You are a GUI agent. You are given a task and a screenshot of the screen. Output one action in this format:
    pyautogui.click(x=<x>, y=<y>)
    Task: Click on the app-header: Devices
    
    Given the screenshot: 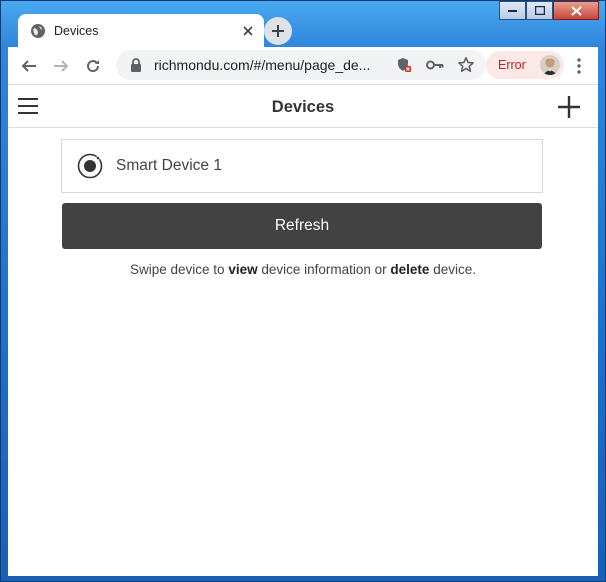 What is the action you would take?
    pyautogui.click(x=303, y=106)
    